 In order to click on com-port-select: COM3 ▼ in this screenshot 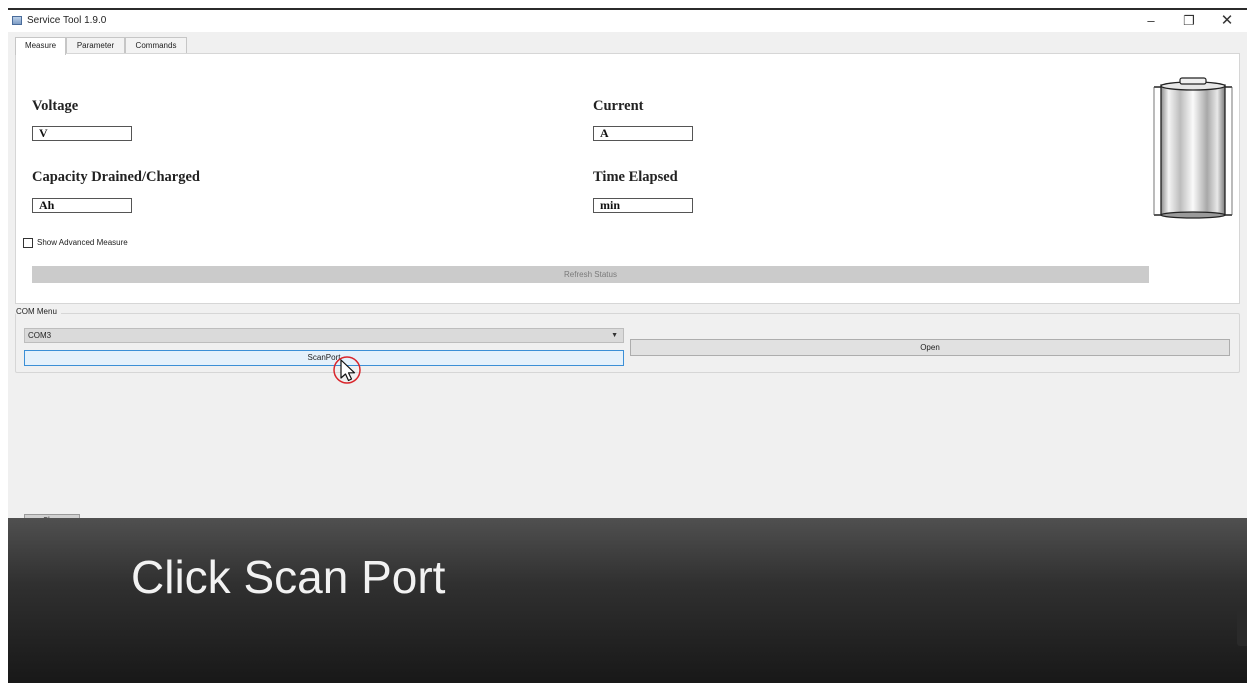, I will do `click(324, 335)`.